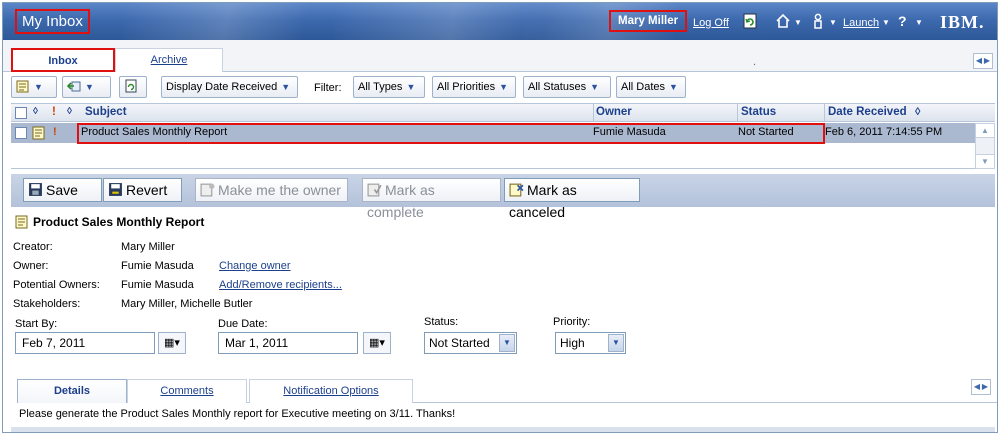 Image resolution: width=1000 pixels, height=435 pixels. What do you see at coordinates (798, 22) in the screenshot?
I see `home-dropdown-icon: ▼` at bounding box center [798, 22].